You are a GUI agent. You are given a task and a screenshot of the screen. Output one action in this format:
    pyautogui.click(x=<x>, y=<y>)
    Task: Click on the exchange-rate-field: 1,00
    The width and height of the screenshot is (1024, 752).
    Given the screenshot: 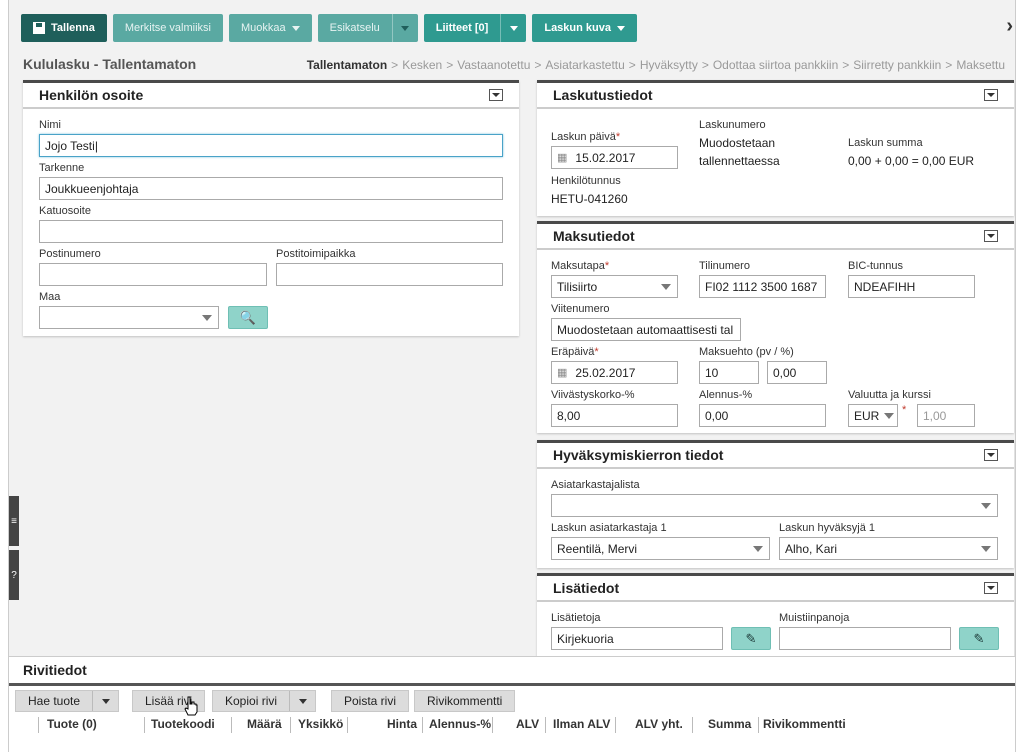 What is the action you would take?
    pyautogui.click(x=946, y=415)
    